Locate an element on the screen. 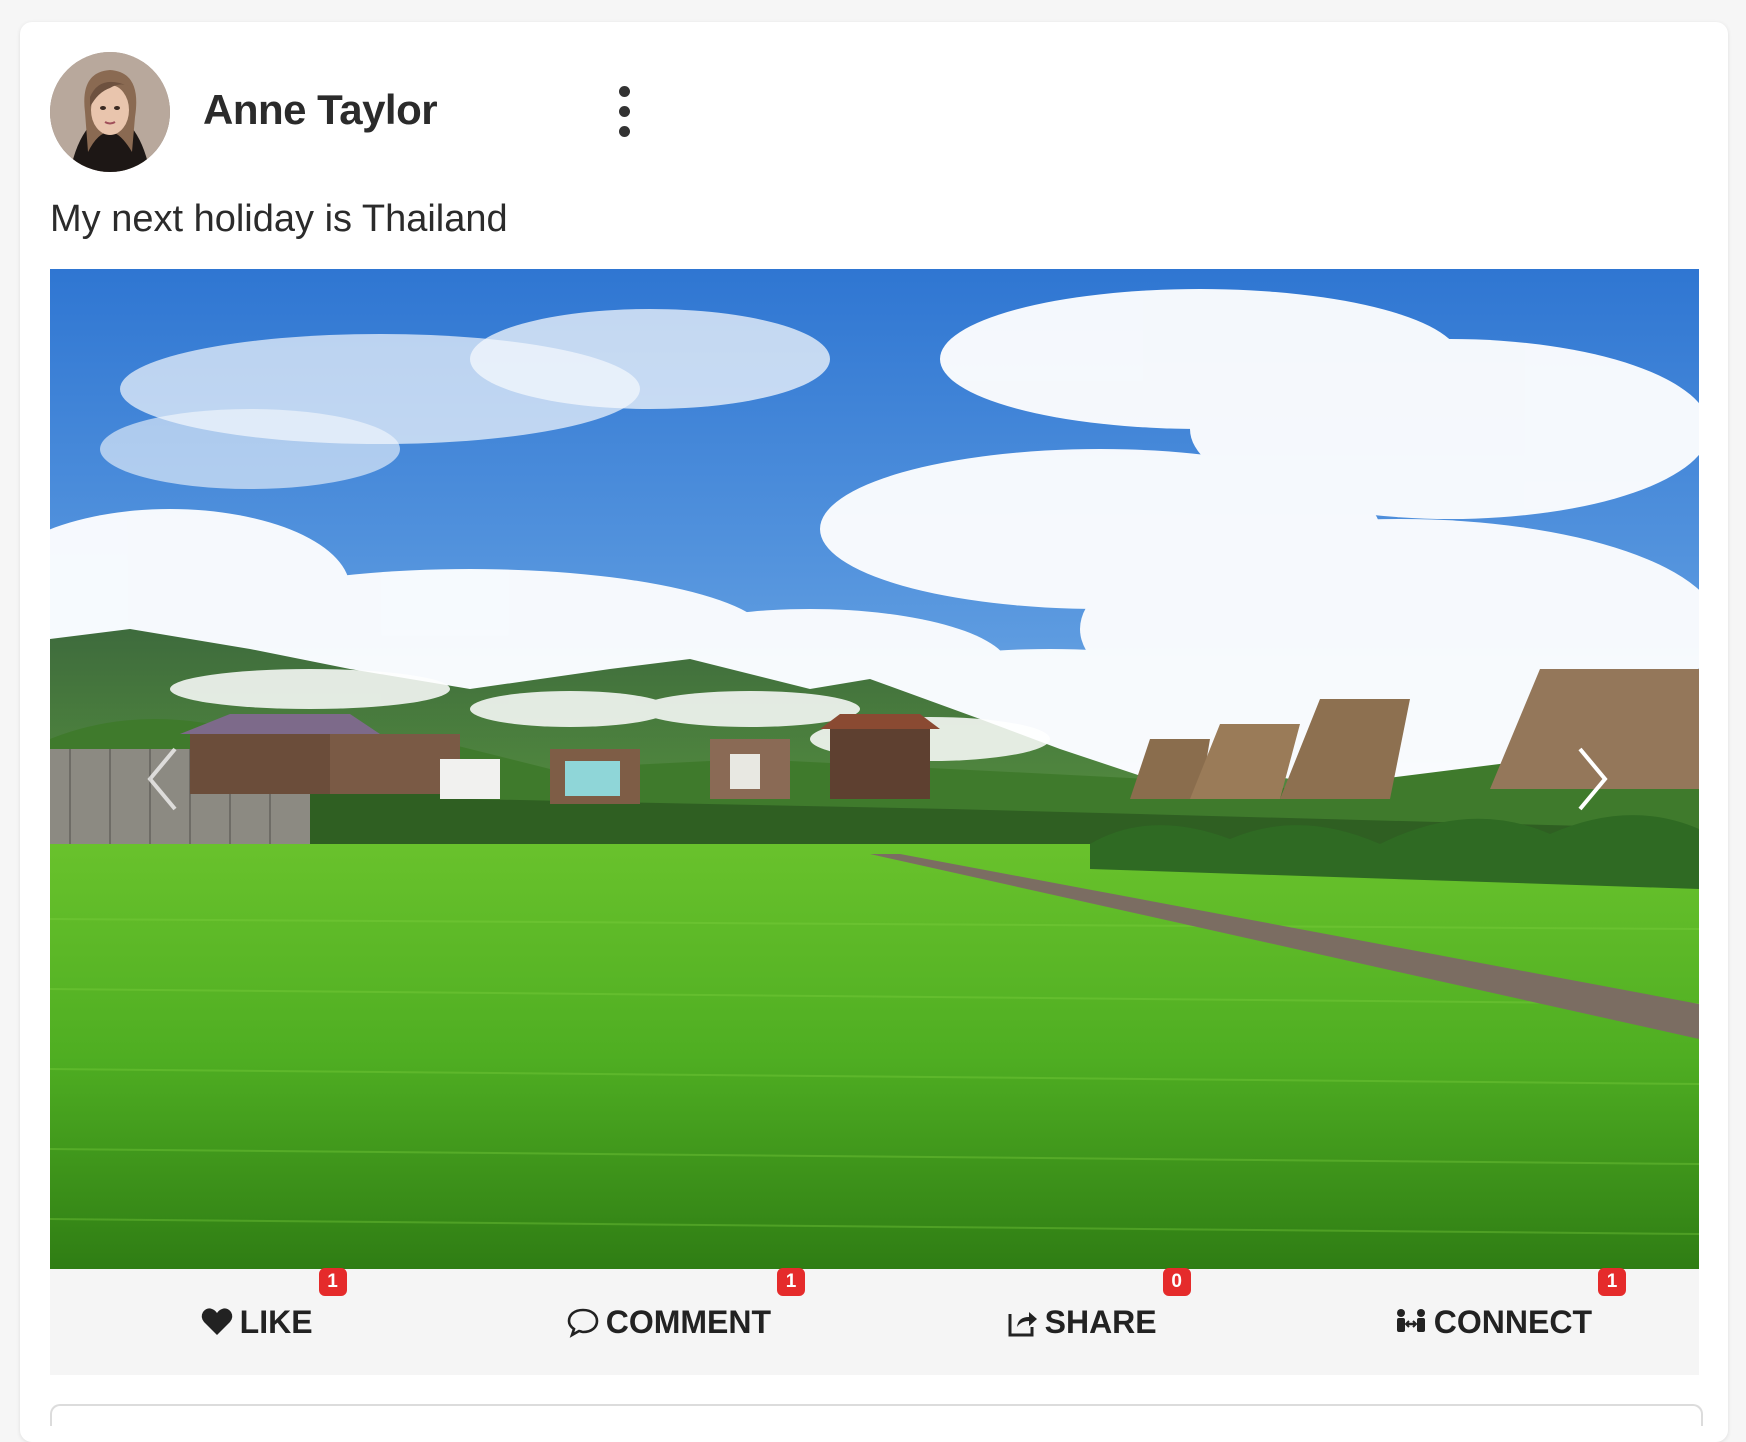 The width and height of the screenshot is (1746, 1442). like-button: LIKE 1 is located at coordinates (256, 1321).